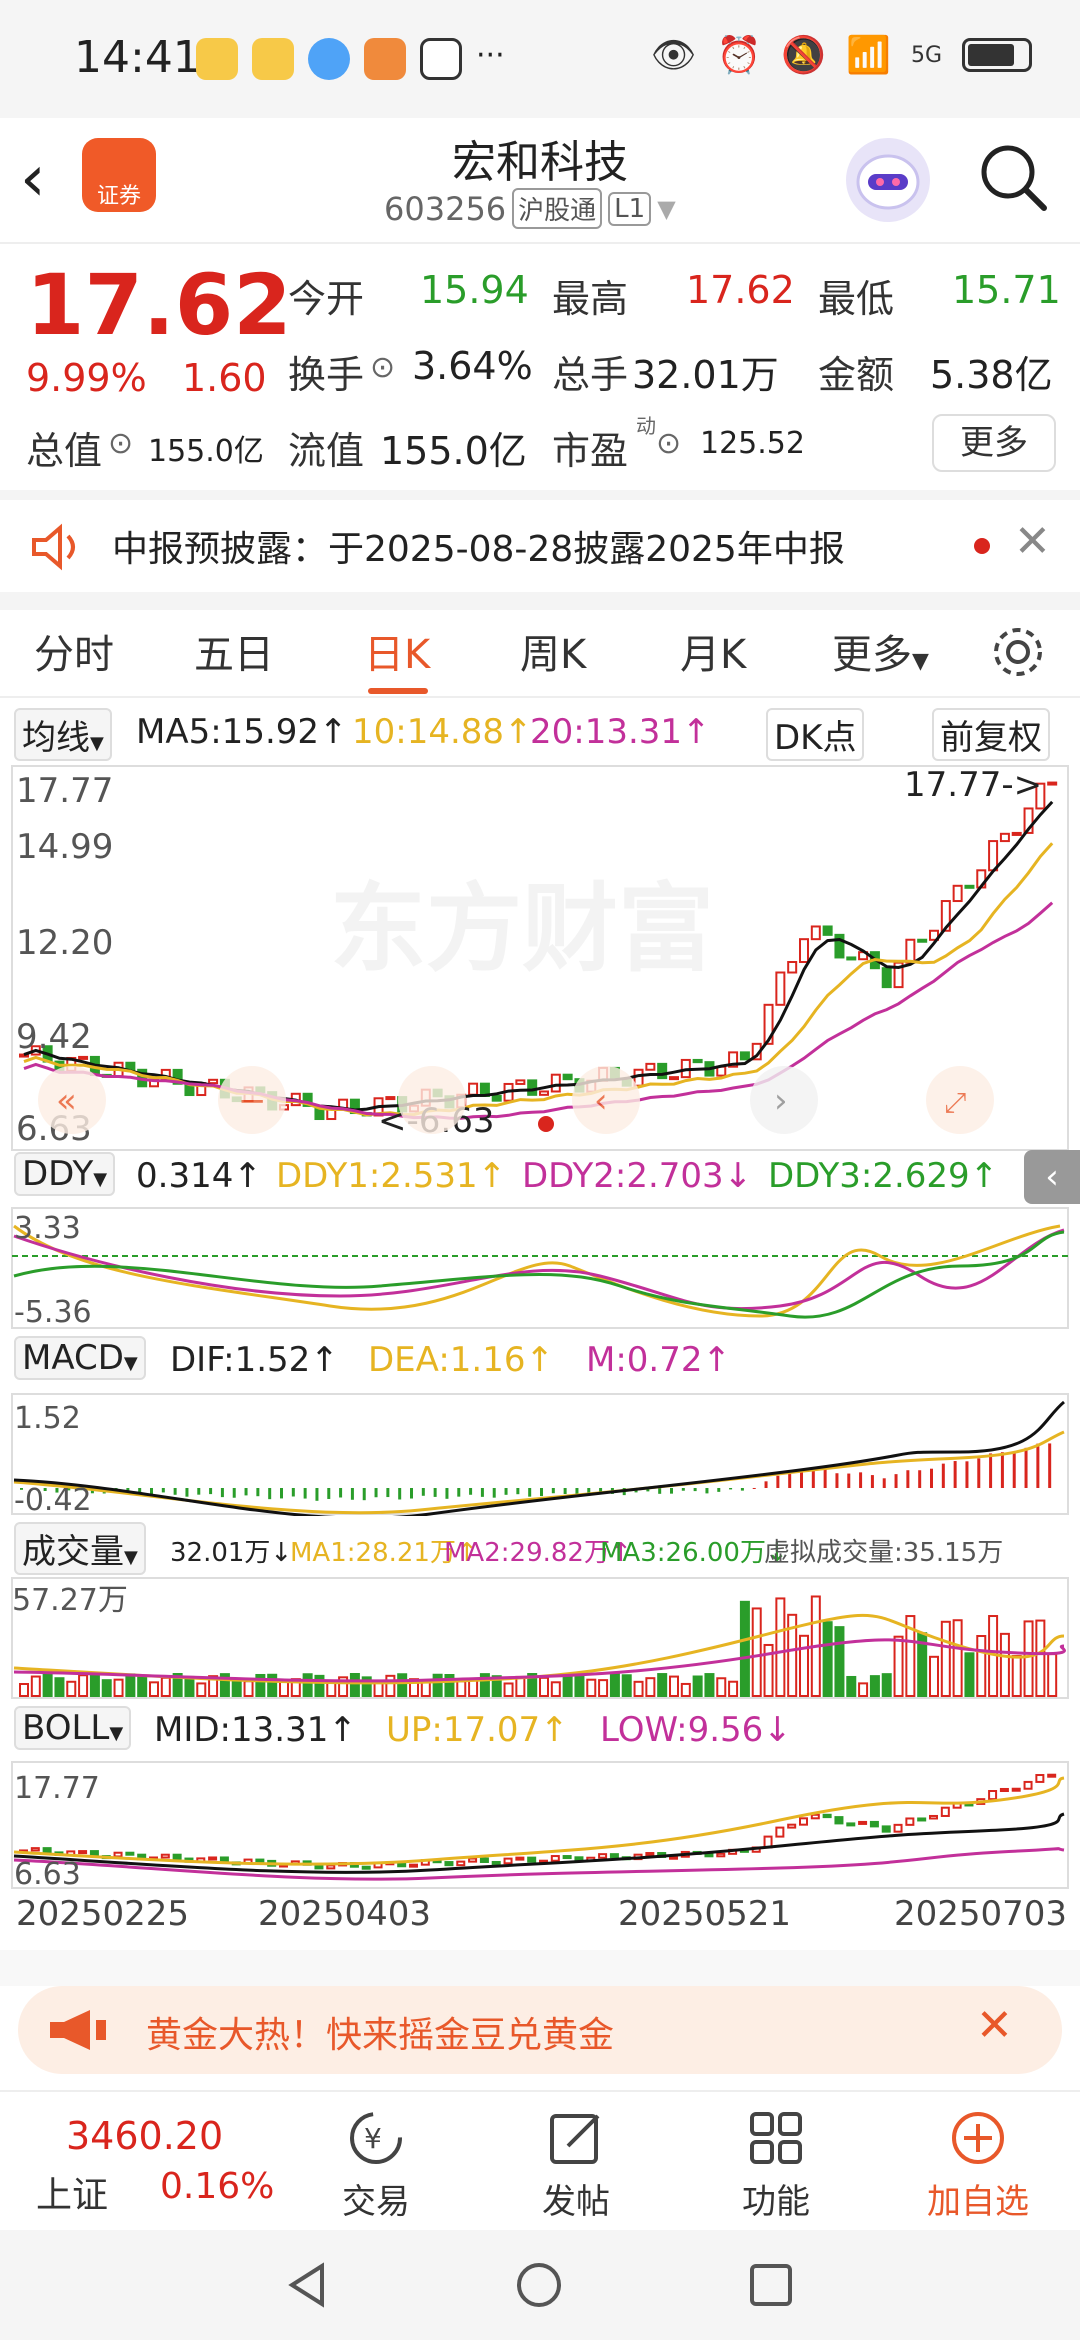 This screenshot has height=2340, width=1080. What do you see at coordinates (1013, 177) in the screenshot?
I see `search-icon` at bounding box center [1013, 177].